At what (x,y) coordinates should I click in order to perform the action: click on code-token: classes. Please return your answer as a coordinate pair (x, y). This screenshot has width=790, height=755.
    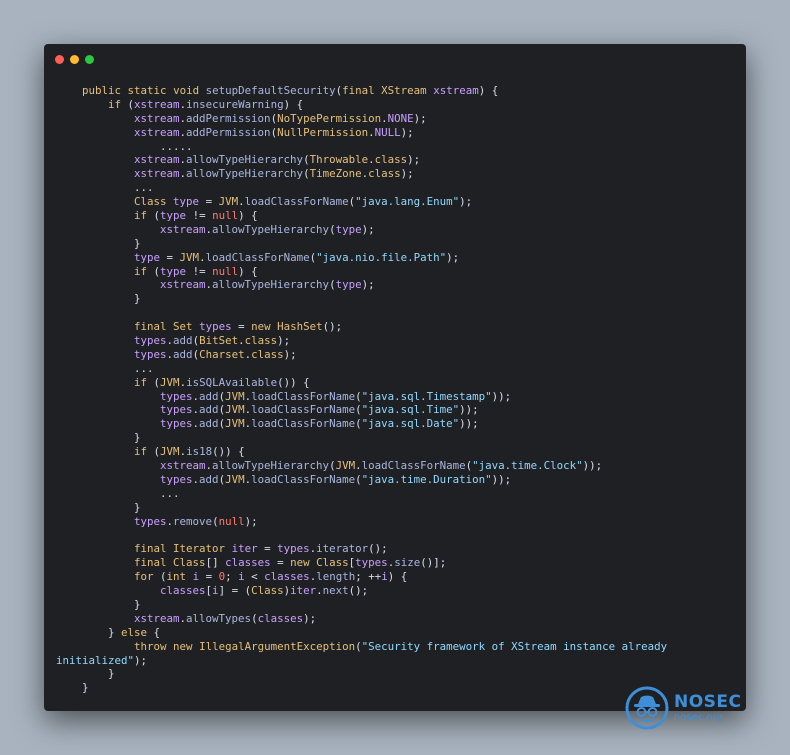
    Looking at the image, I should click on (287, 577).